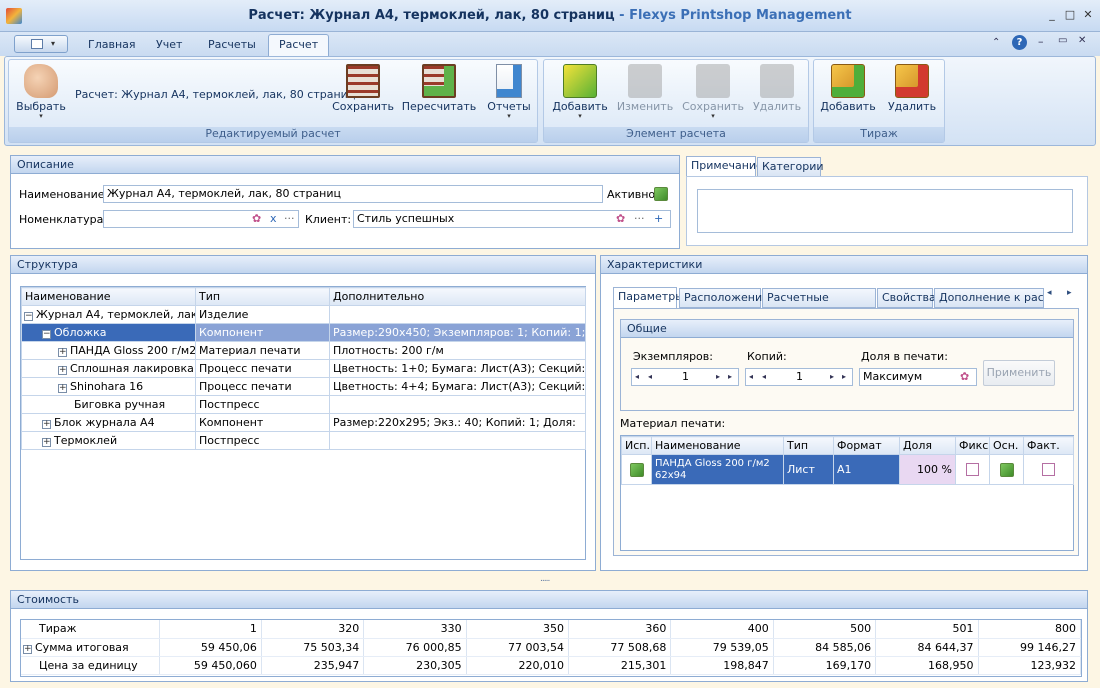  I want to click on tab-home: Главная, so click(112, 46).